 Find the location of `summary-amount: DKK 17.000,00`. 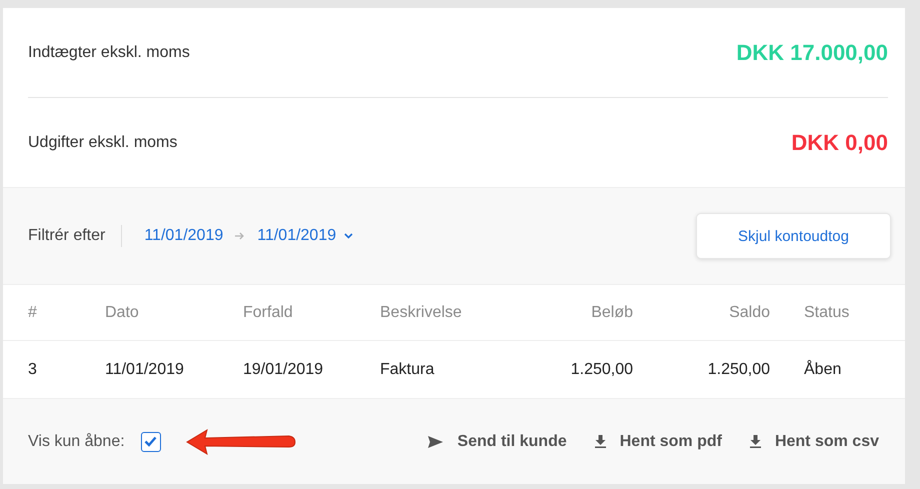

summary-amount: DKK 17.000,00 is located at coordinates (812, 53).